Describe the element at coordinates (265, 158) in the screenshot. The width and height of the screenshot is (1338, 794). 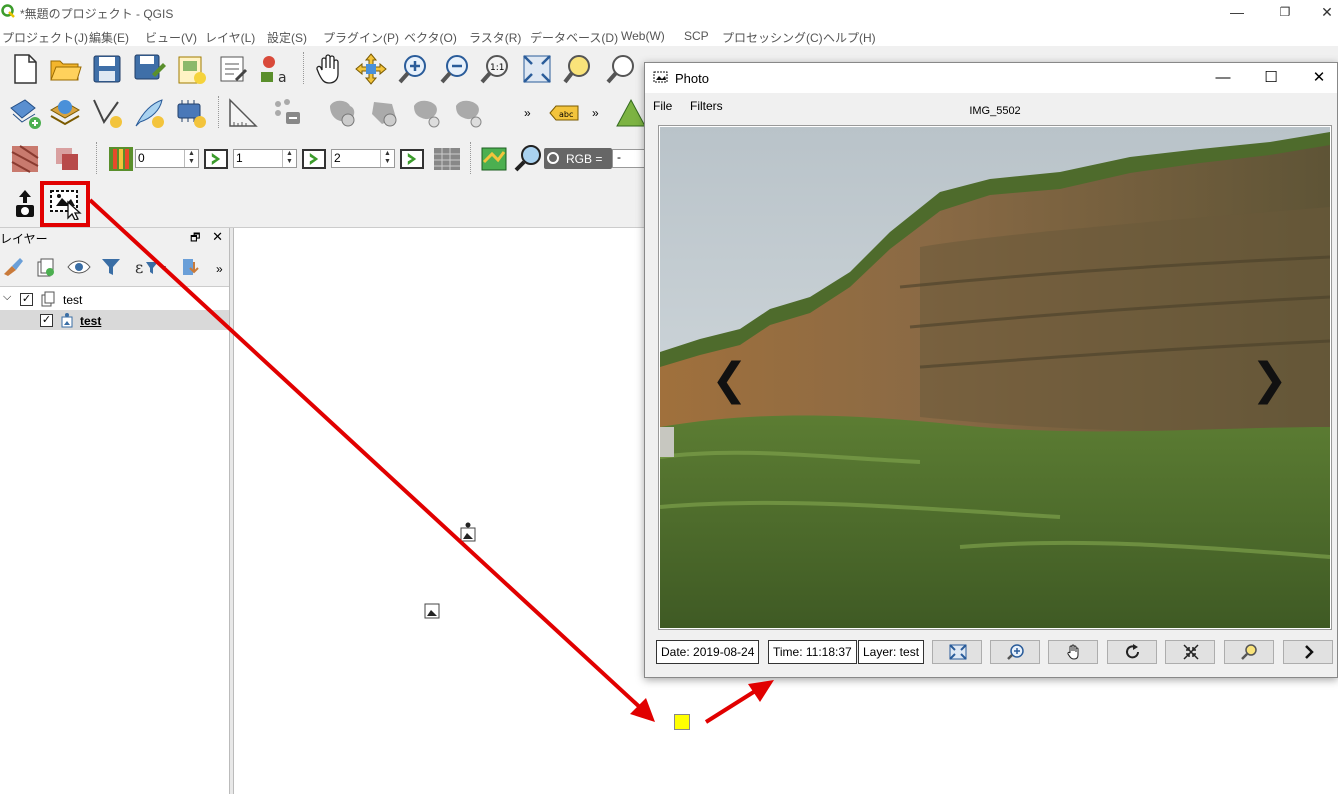
I see `band-green-spinbox: 1 ▲ ▼` at that location.